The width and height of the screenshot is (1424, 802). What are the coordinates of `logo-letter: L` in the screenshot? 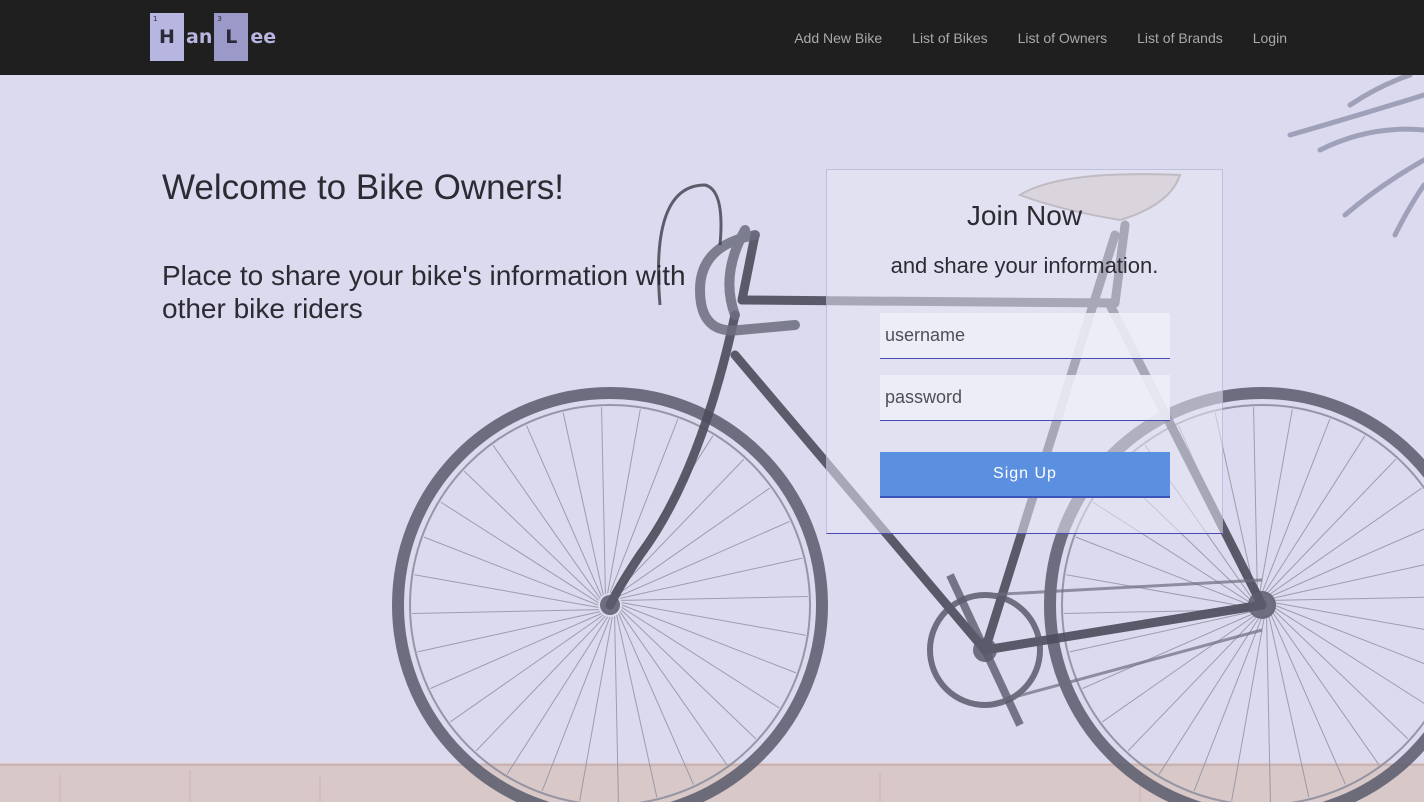 It's located at (231, 37).